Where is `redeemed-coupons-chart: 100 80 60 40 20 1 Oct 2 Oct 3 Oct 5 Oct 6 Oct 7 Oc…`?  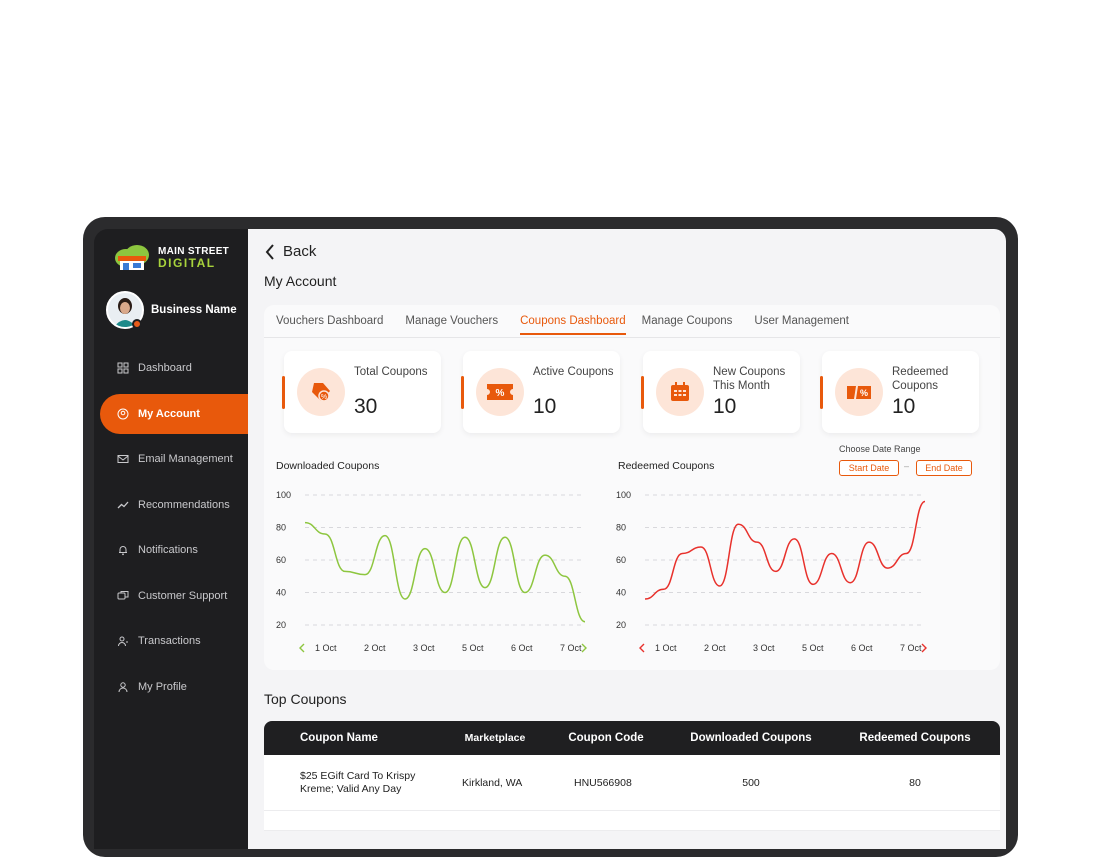
redeemed-coupons-chart: 100 80 60 40 20 1 Oct 2 Oct 3 Oct 5 Oct 6 Oct 7 Oc… is located at coordinates (771, 571).